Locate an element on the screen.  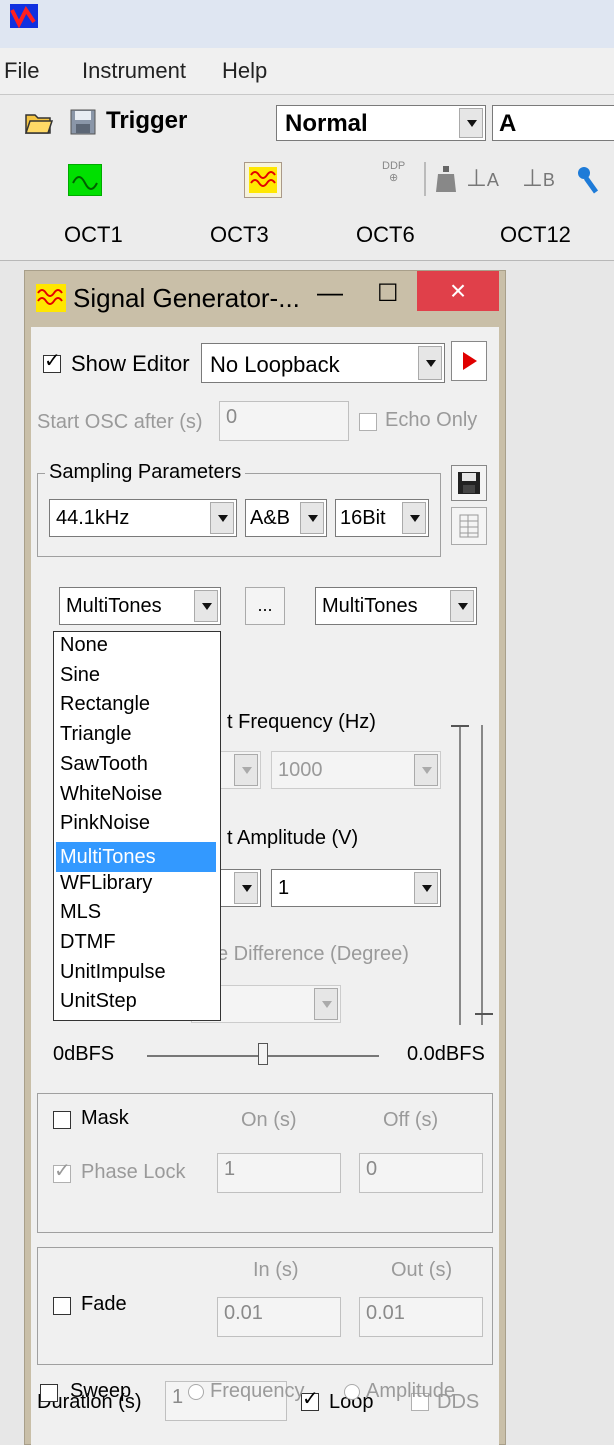
sweep-frequency-radio is located at coordinates (196, 1392).